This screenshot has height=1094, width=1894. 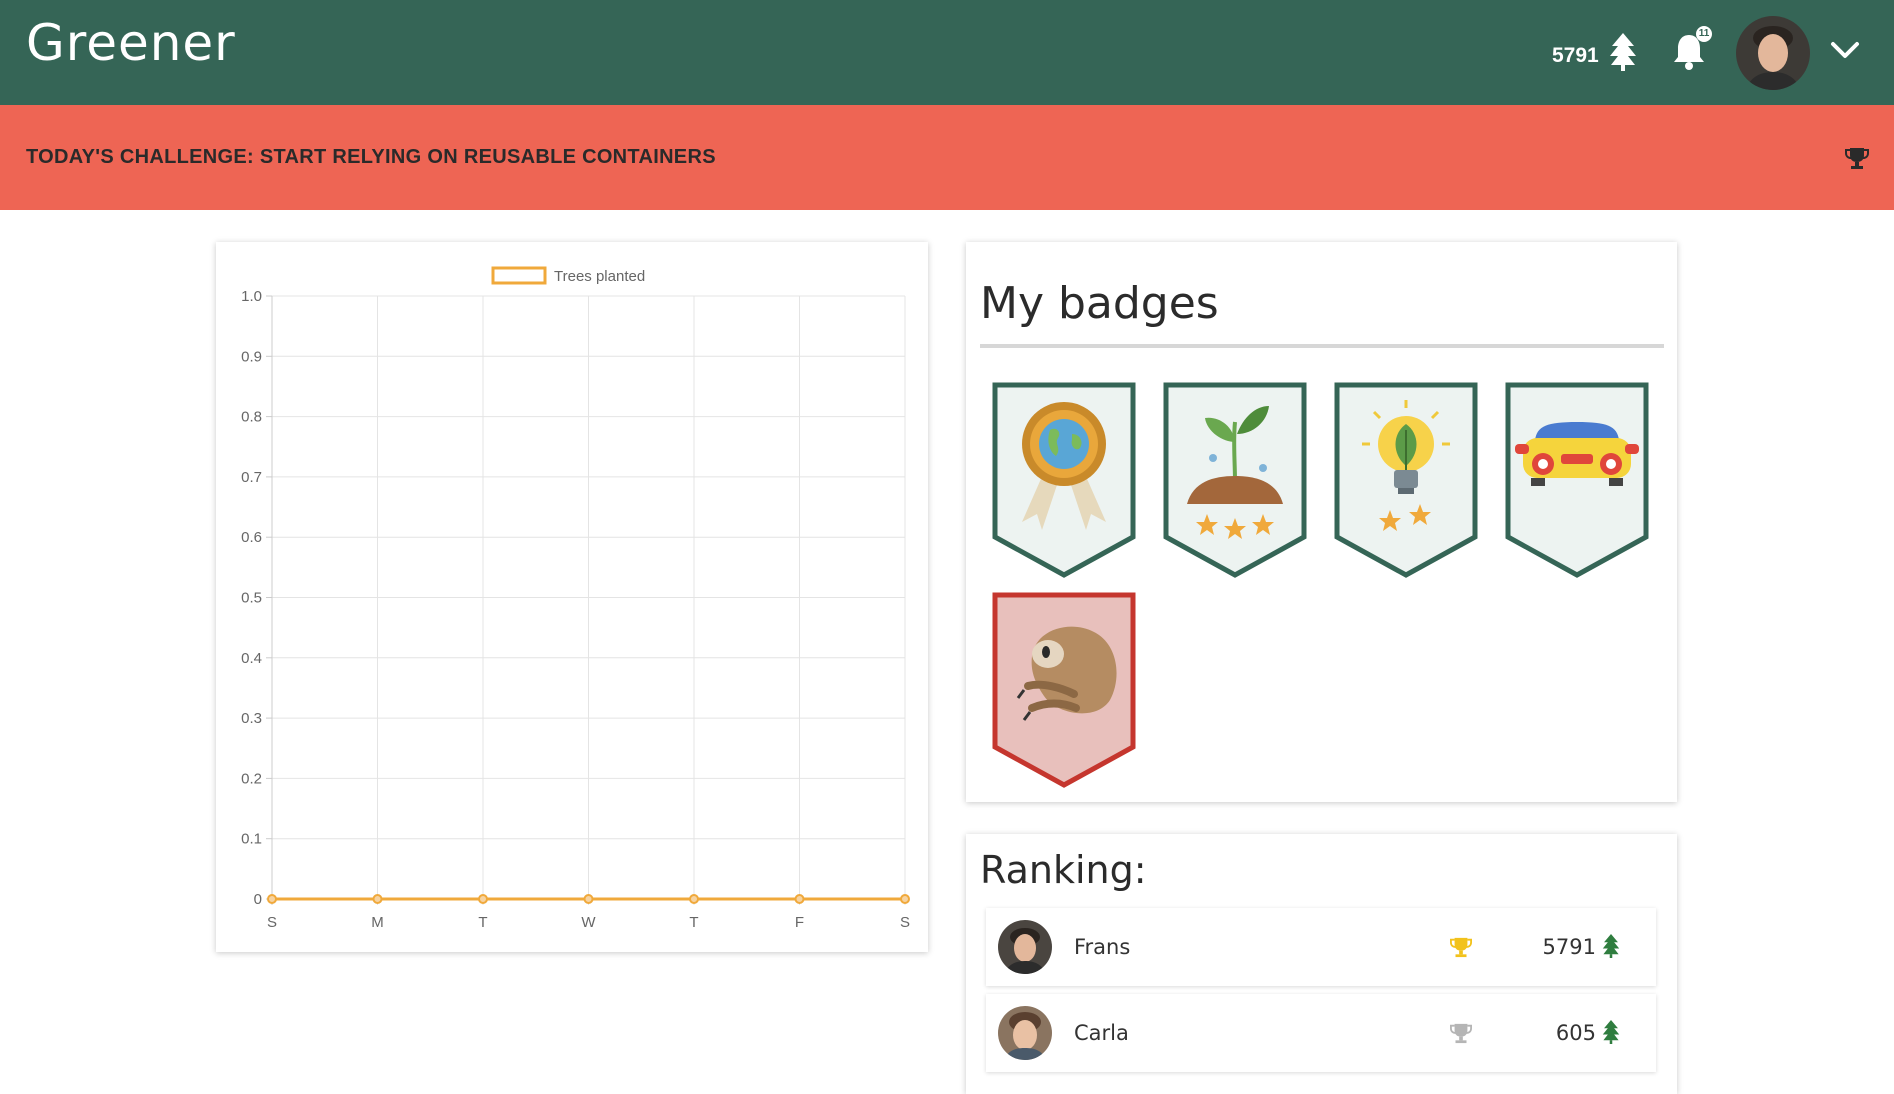 What do you see at coordinates (519, 275) in the screenshot?
I see `legend-swatch` at bounding box center [519, 275].